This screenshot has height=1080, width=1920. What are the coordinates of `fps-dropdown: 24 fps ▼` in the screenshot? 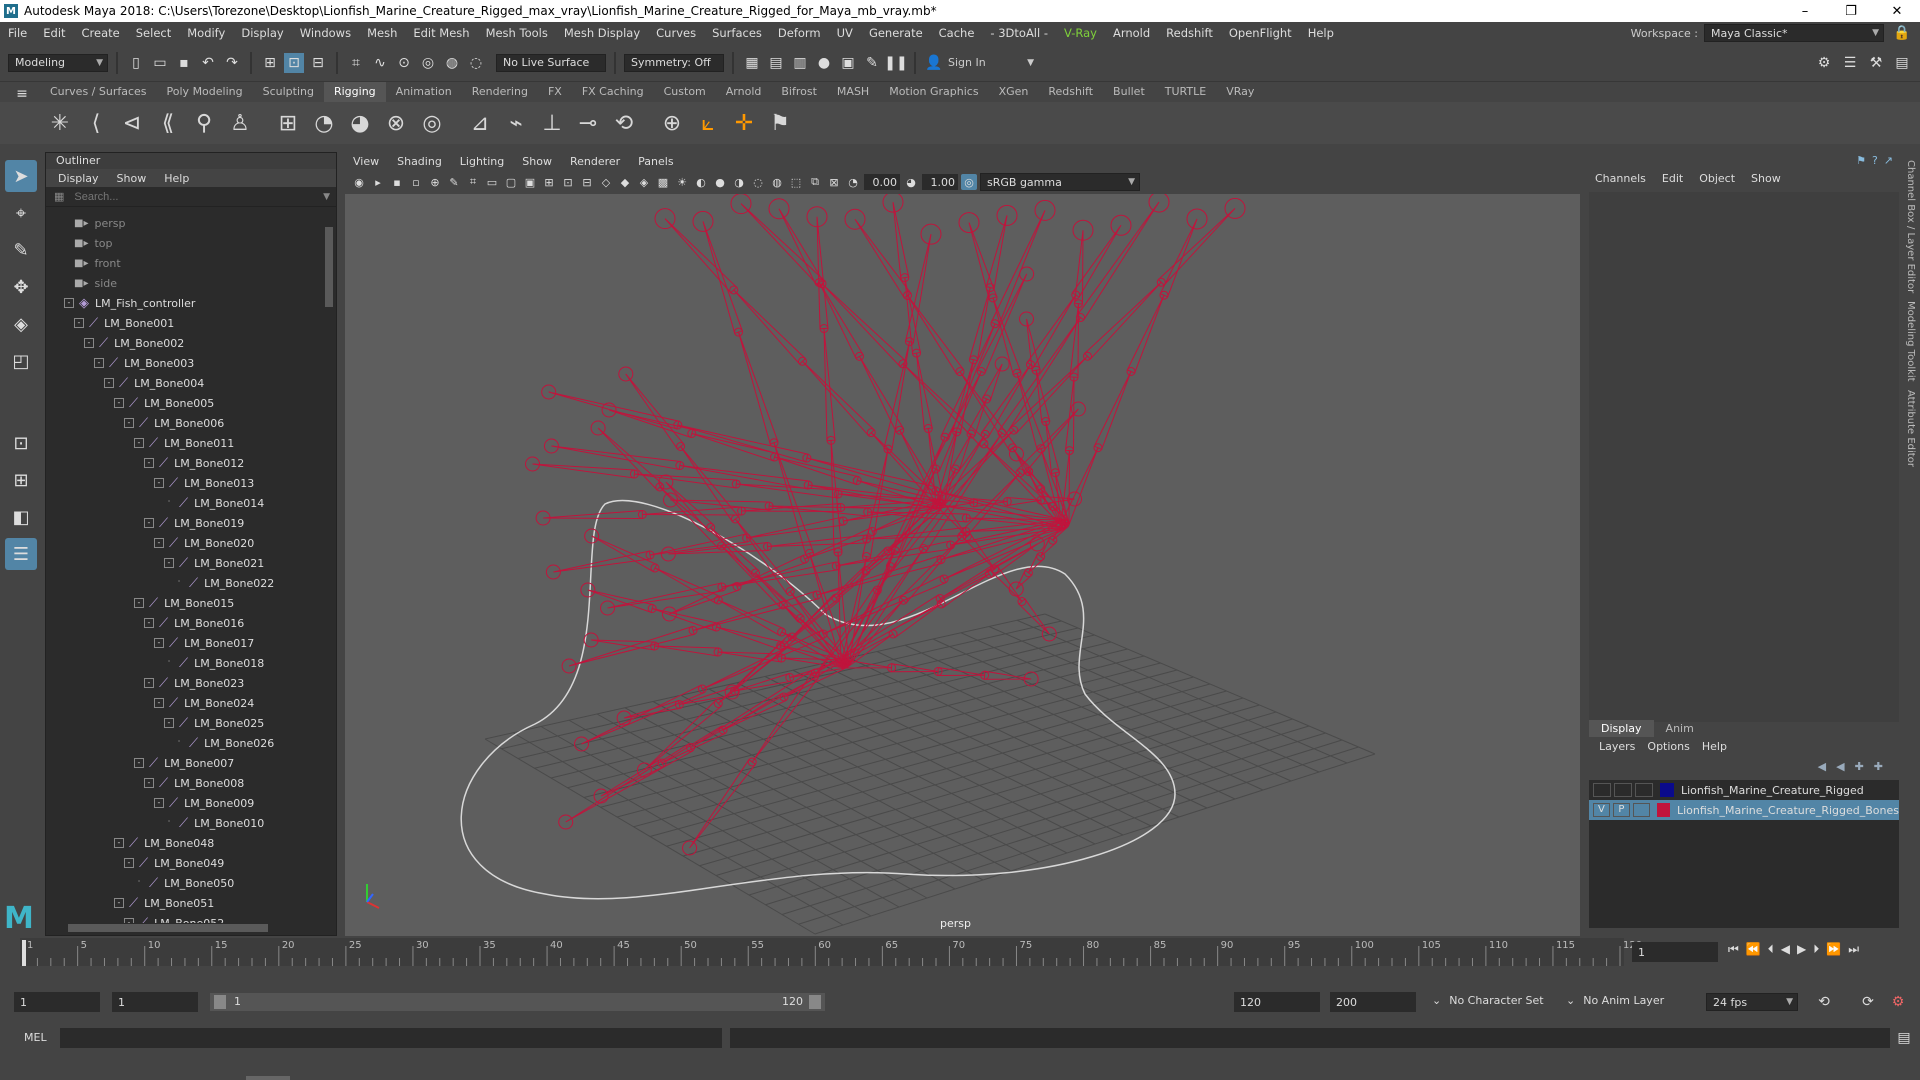 It's located at (1752, 1002).